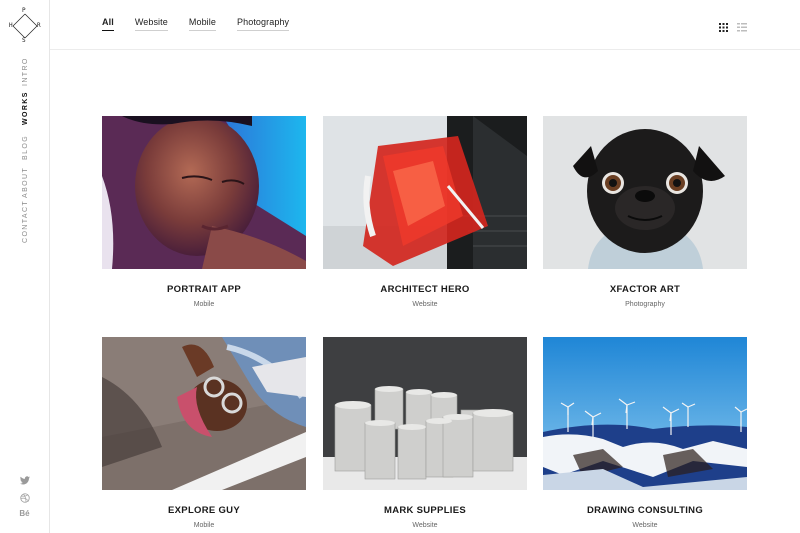  What do you see at coordinates (24, 513) in the screenshot?
I see `behance-icon: Bé` at bounding box center [24, 513].